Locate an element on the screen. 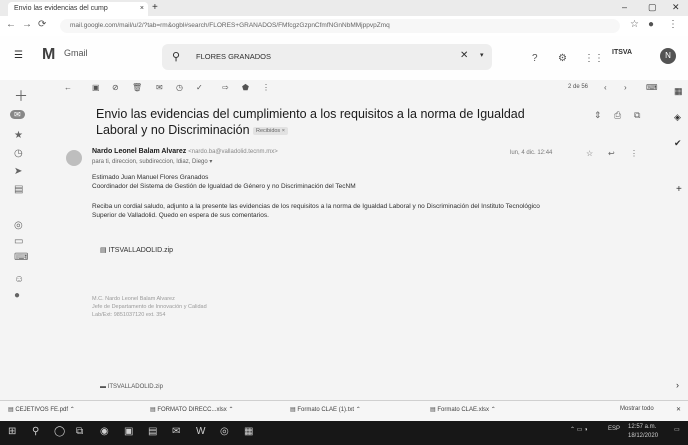  hamburger-icon: ☰ is located at coordinates (18, 55).